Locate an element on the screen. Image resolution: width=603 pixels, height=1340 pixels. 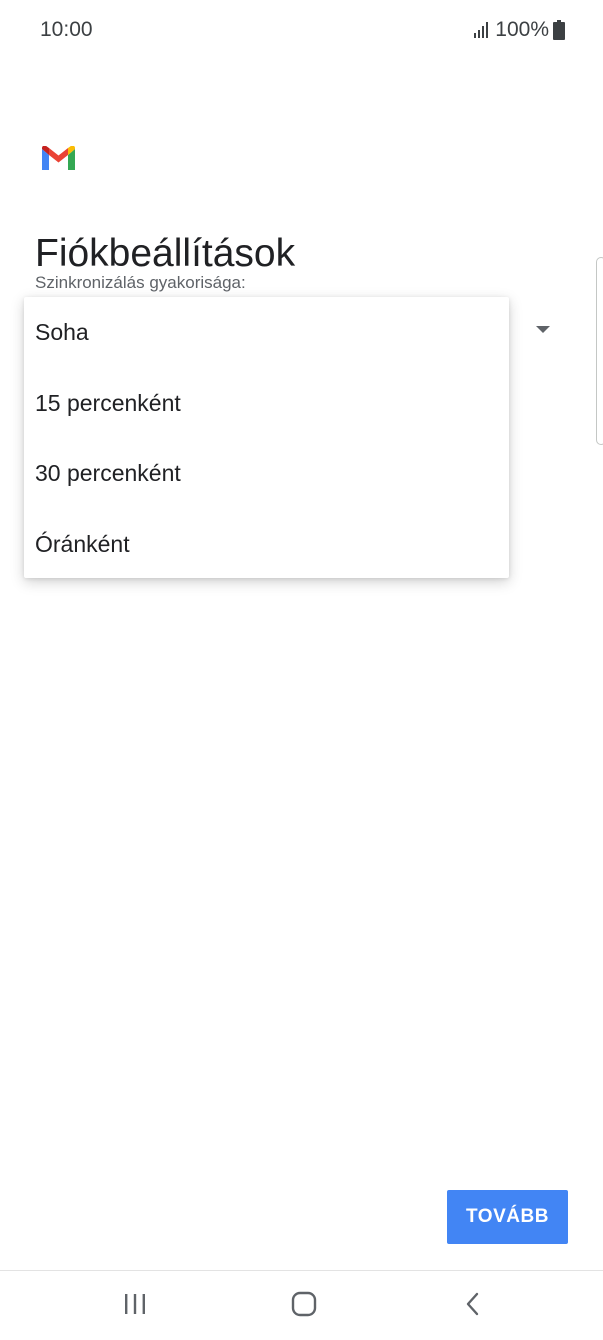
home-icon is located at coordinates (304, 1306).